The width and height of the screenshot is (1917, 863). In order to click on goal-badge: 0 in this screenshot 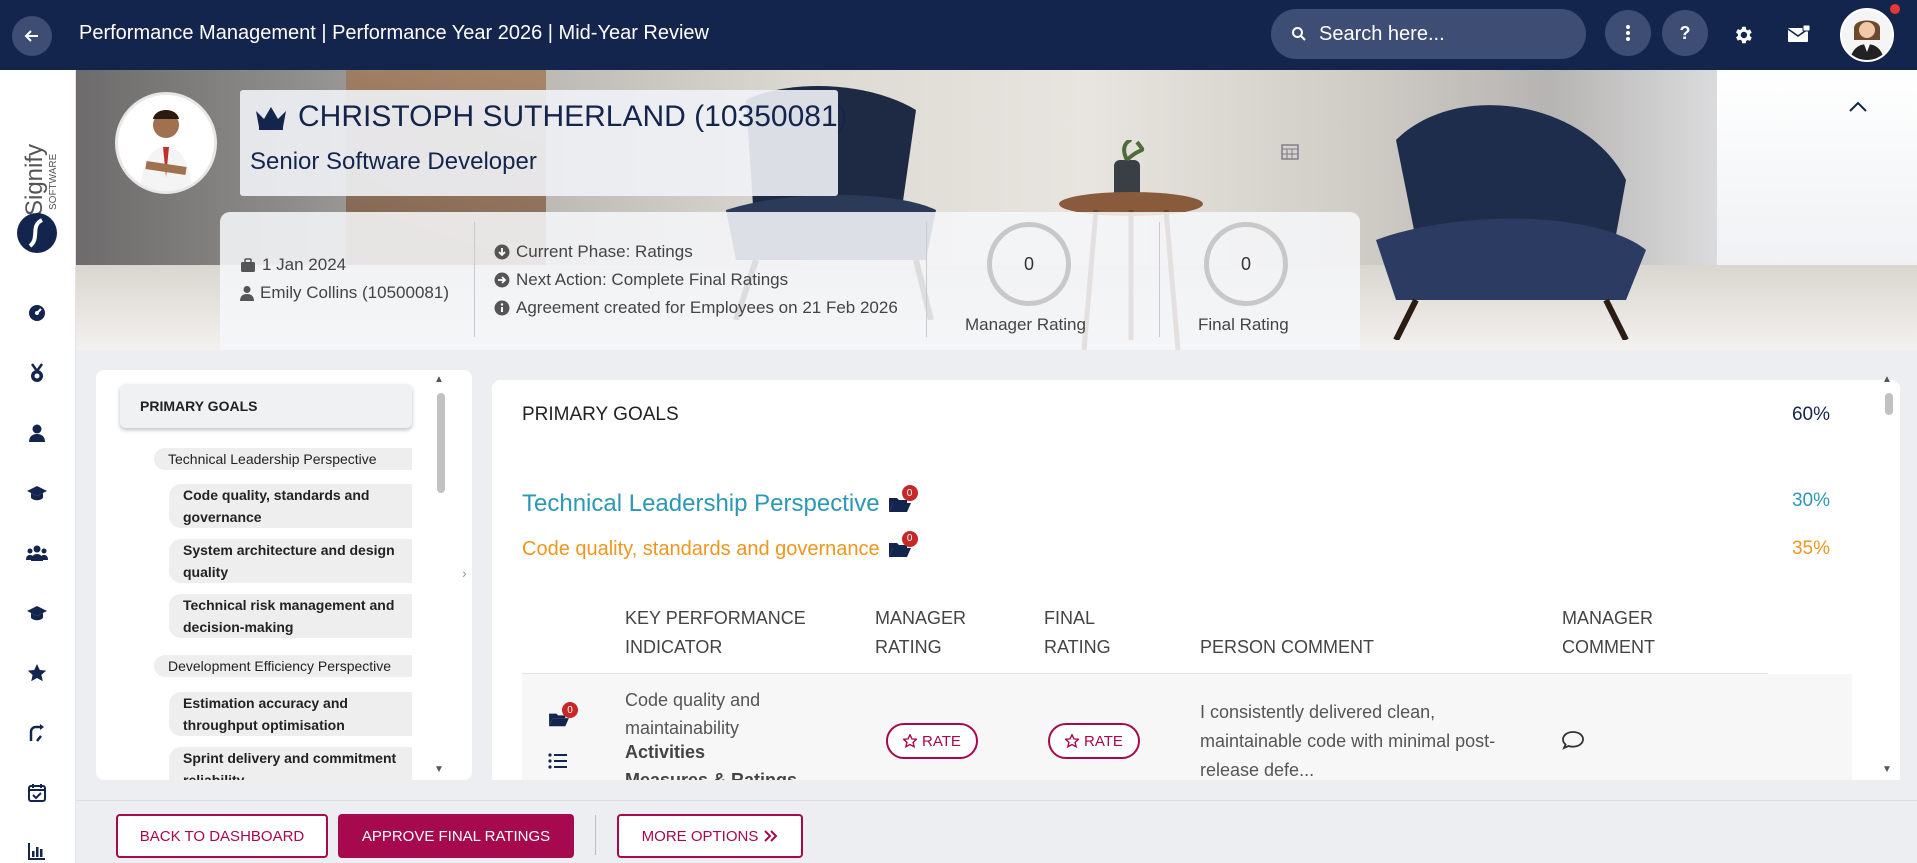, I will do `click(909, 538)`.